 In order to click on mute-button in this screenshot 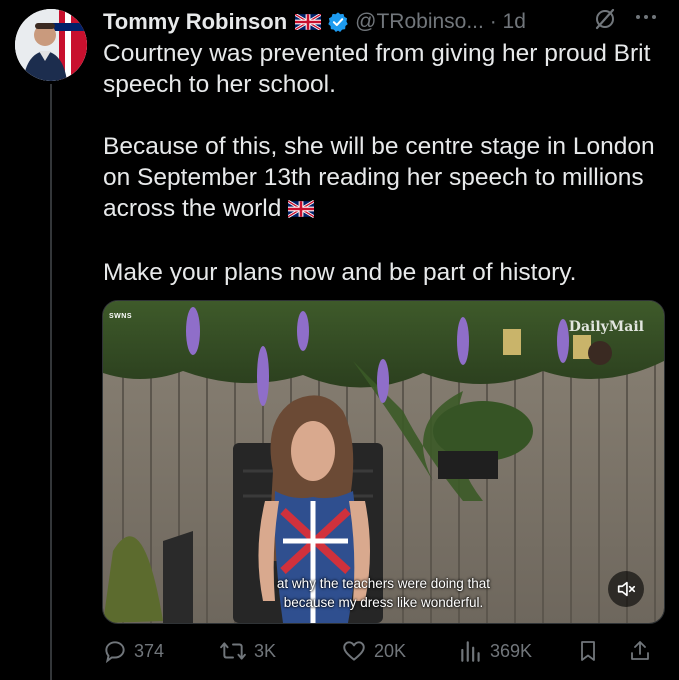, I will do `click(626, 589)`.